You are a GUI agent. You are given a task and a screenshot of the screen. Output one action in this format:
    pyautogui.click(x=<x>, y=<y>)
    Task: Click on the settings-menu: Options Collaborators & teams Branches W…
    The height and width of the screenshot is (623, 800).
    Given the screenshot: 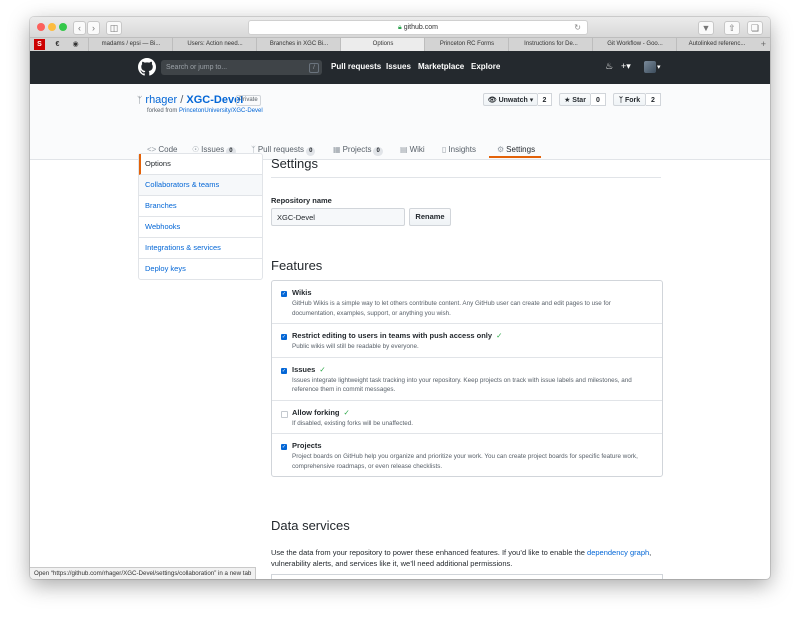 What is the action you would take?
    pyautogui.click(x=200, y=216)
    